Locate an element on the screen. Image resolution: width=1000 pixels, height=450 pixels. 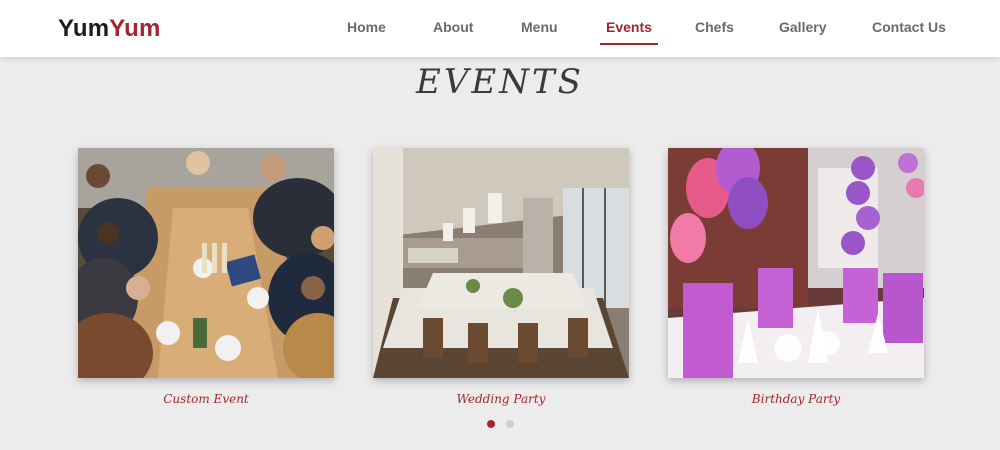
nav-item-events: Events is located at coordinates (629, 32).